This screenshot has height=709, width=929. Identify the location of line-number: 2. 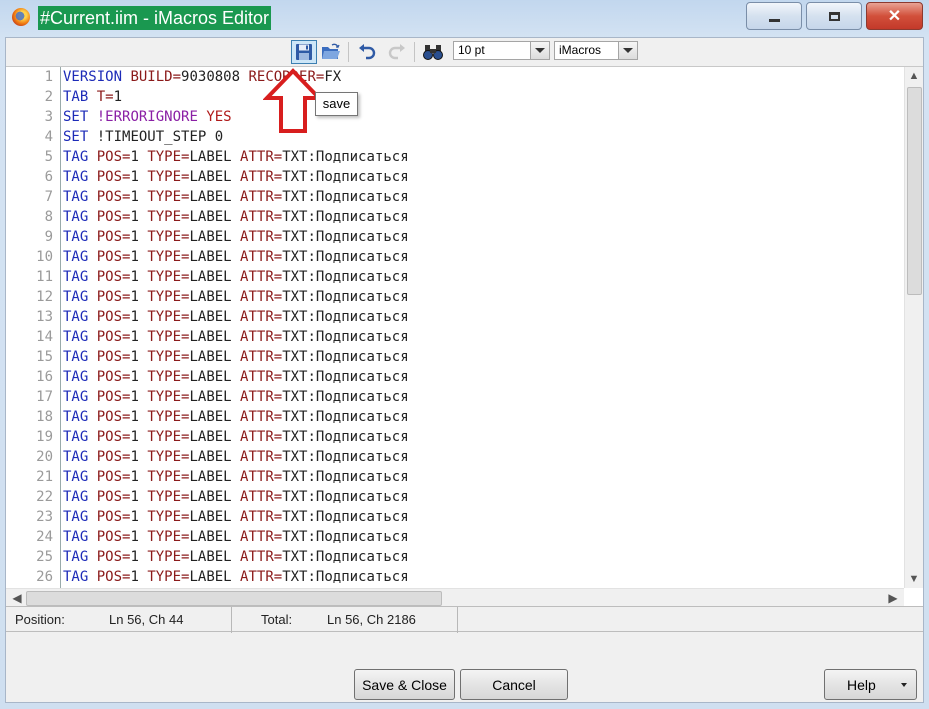
(48, 97).